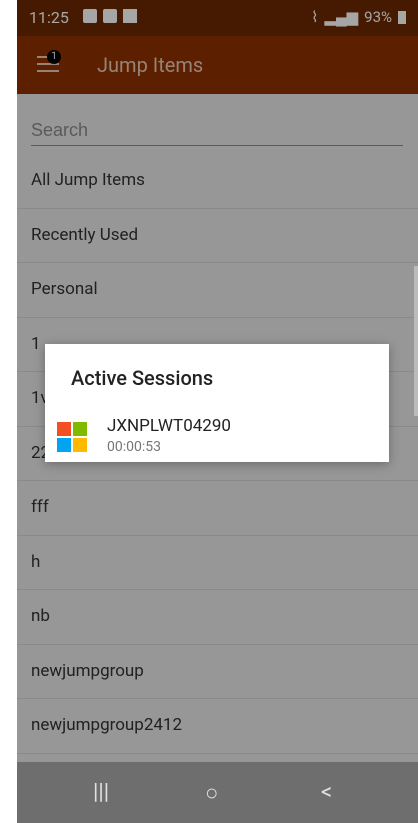  Describe the element at coordinates (416, 341) in the screenshot. I see `scroll-indicator` at that location.